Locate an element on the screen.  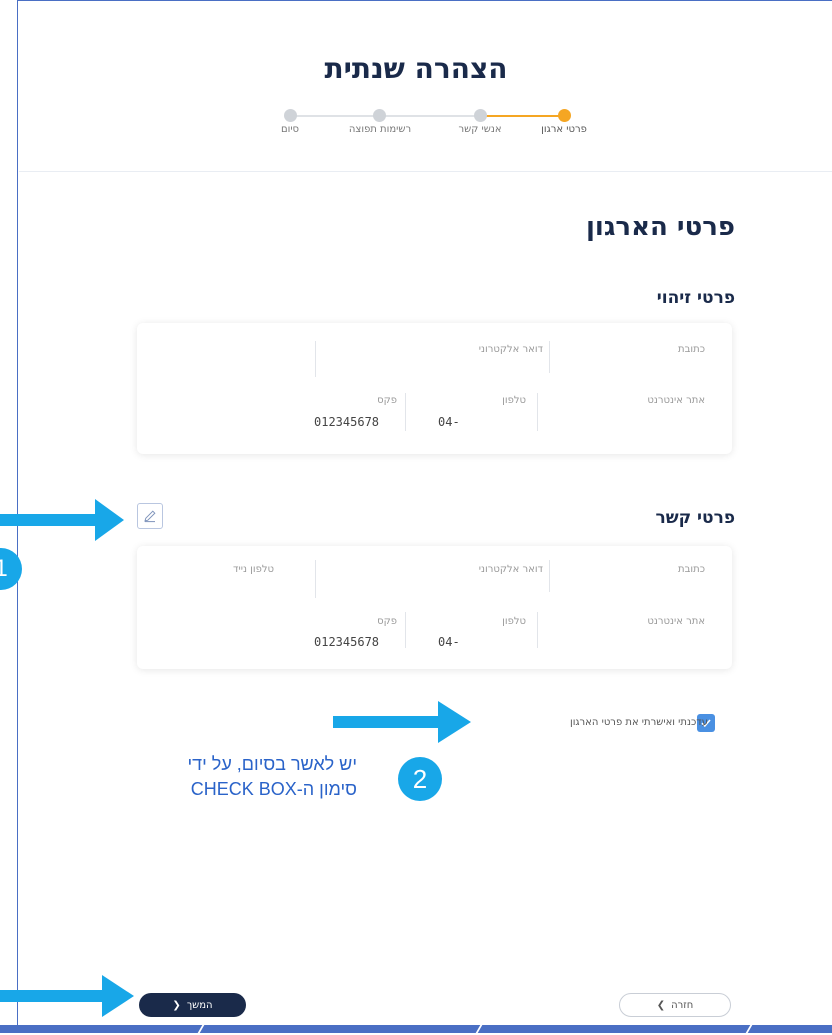
contact-fax-value: 012345678 is located at coordinates (347, 642).